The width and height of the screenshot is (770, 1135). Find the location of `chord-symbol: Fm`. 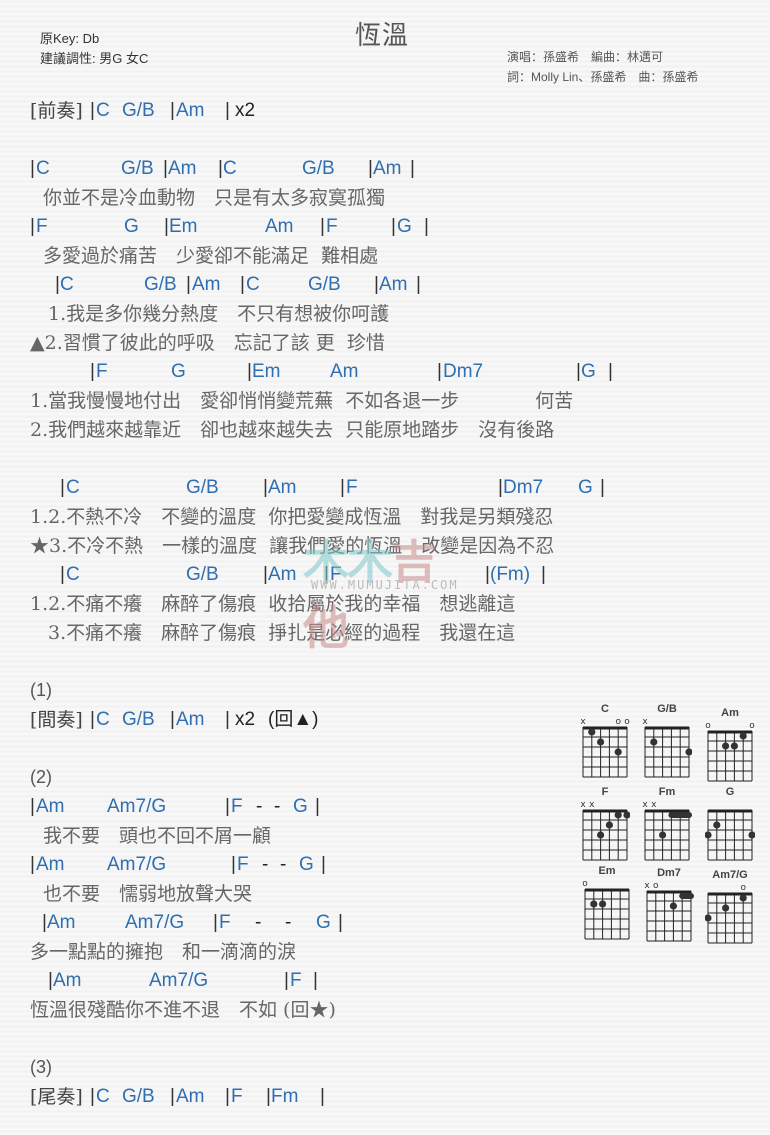

chord-symbol: Fm is located at coordinates (285, 1096).